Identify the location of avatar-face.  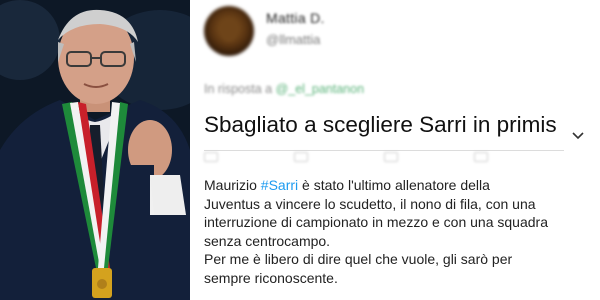
(229, 30).